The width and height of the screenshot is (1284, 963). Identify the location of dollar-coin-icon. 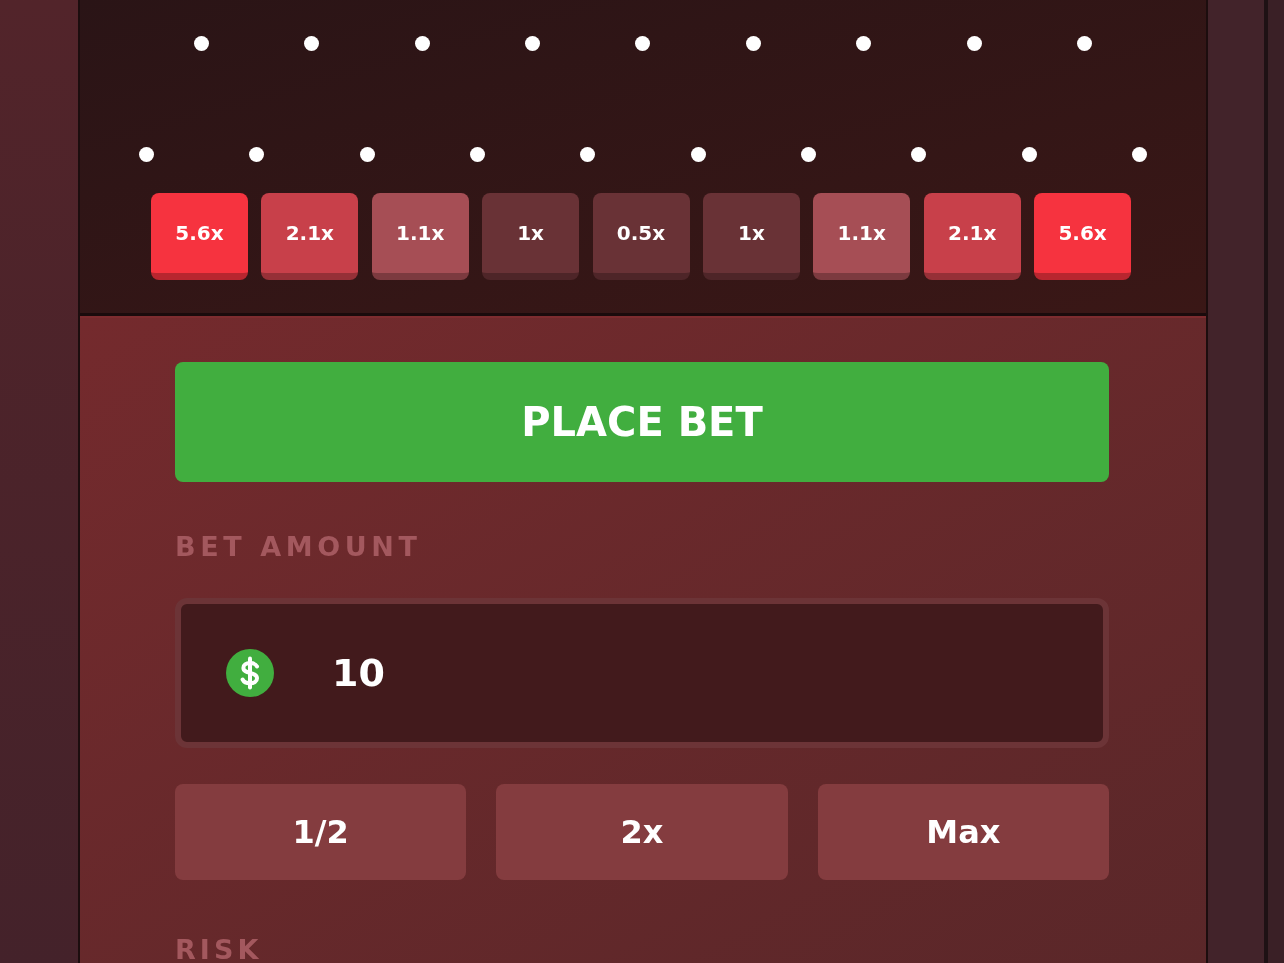
(250, 673).